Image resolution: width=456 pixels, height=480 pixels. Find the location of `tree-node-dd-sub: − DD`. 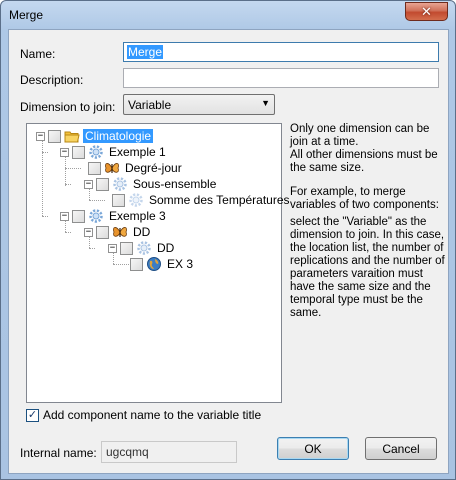

tree-node-dd-sub: − DD is located at coordinates (142, 248).